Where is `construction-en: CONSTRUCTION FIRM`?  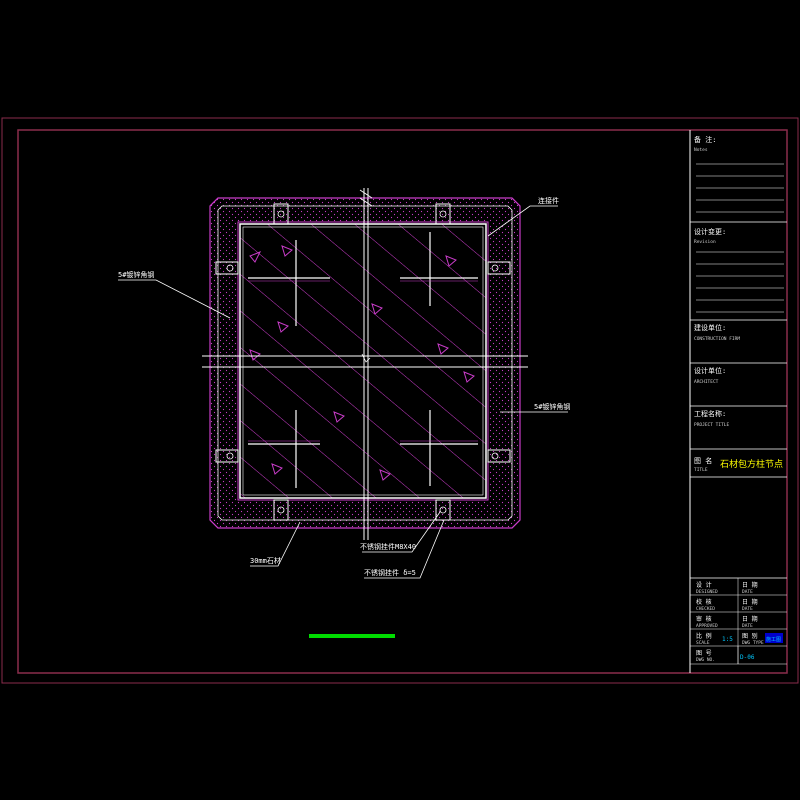 construction-en: CONSTRUCTION FIRM is located at coordinates (717, 339).